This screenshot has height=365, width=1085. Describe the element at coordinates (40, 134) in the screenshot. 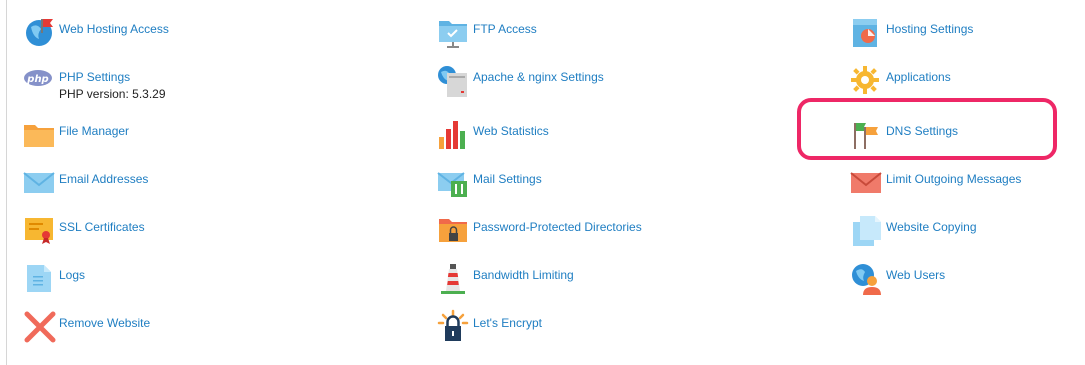

I see `folder-icon` at that location.